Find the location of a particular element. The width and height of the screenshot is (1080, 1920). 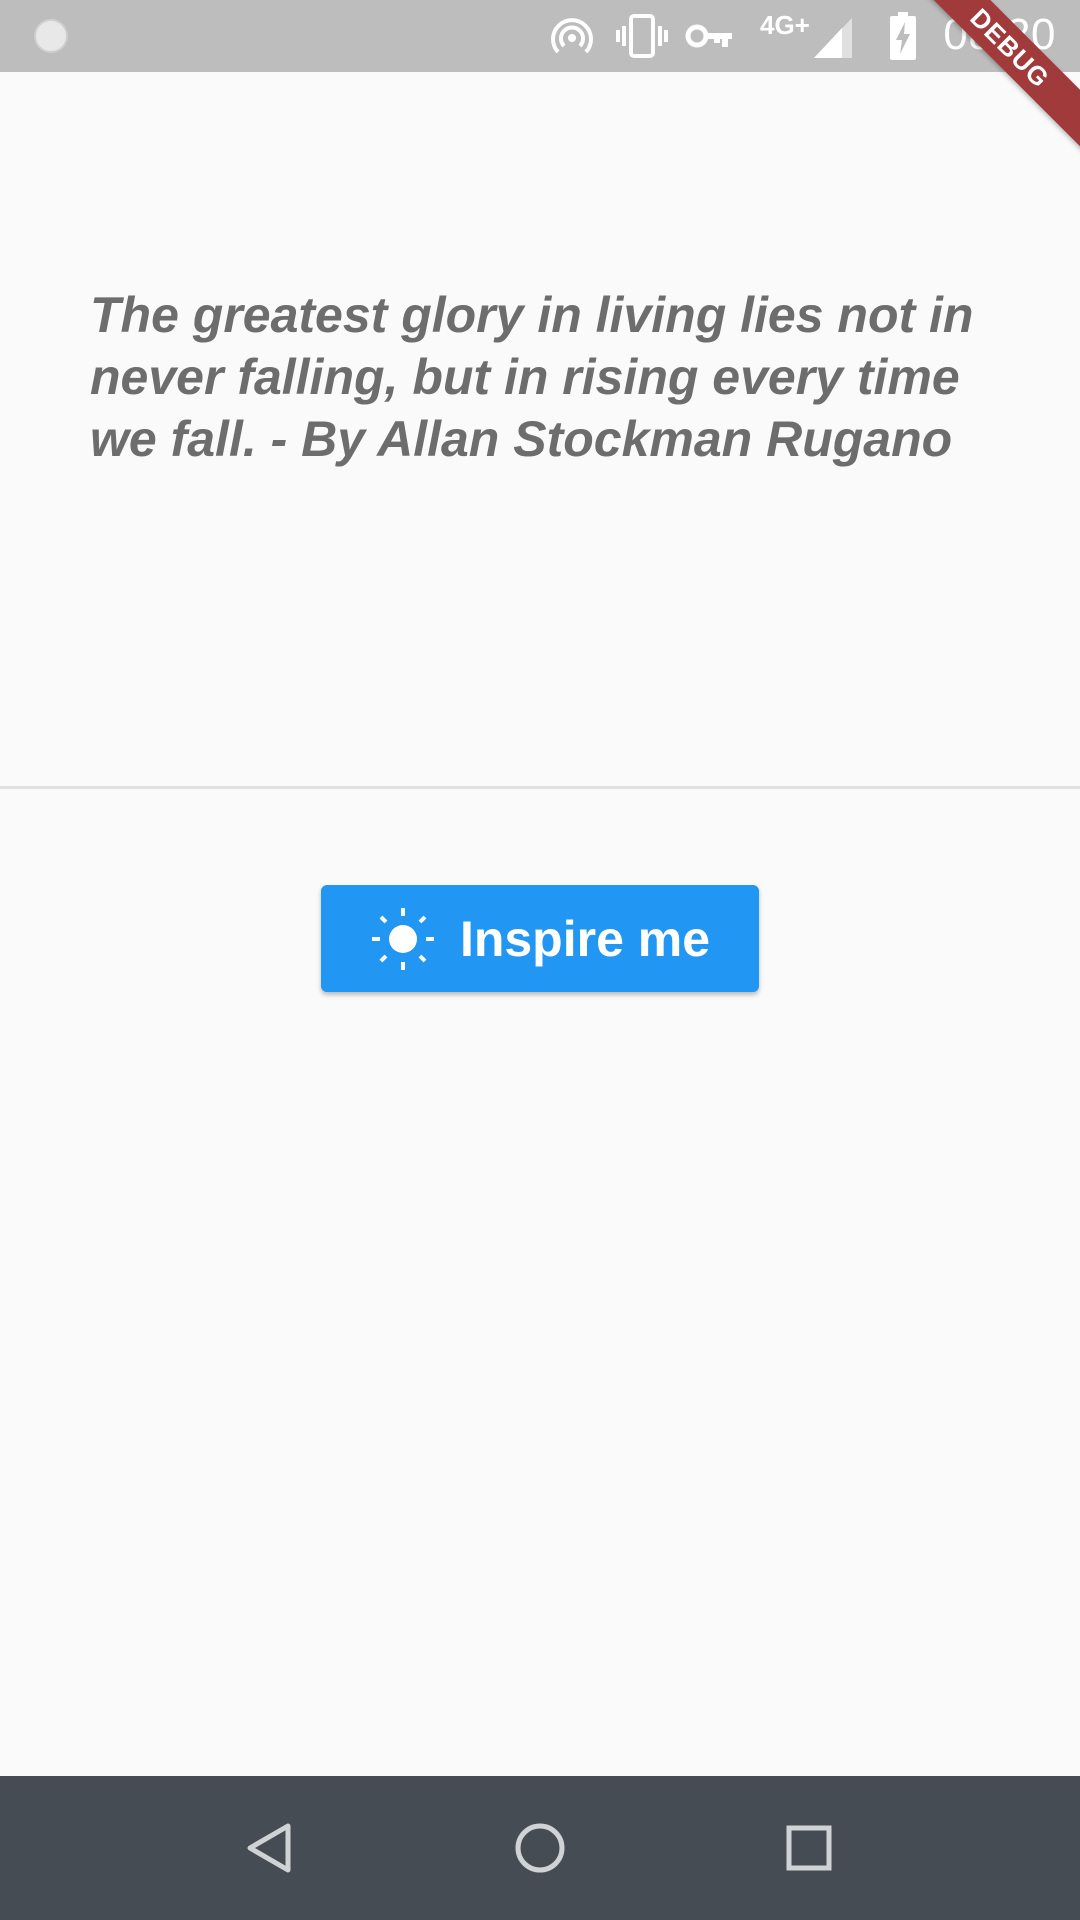

cell-signal-icon is located at coordinates (833, 38).